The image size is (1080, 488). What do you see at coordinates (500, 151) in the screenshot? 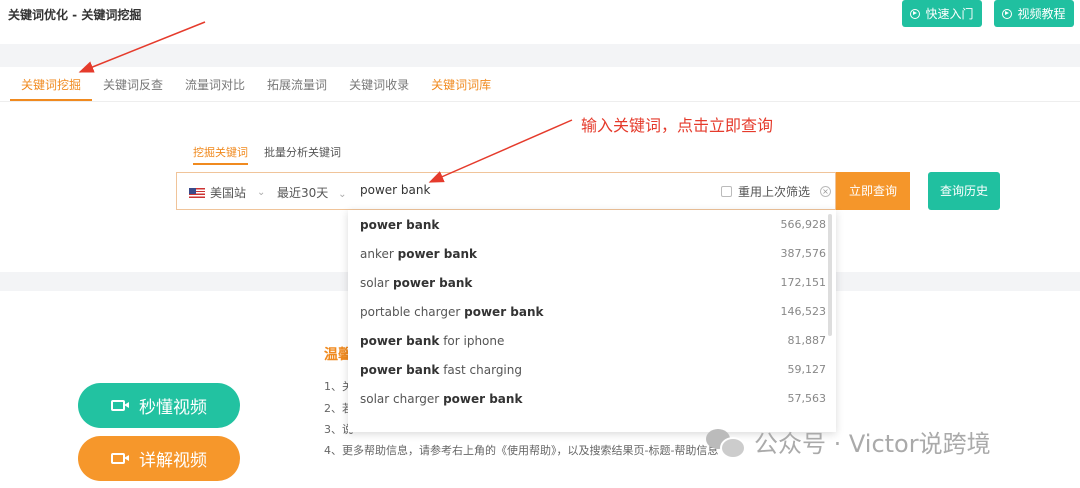
I see `arrow-to-input` at bounding box center [500, 151].